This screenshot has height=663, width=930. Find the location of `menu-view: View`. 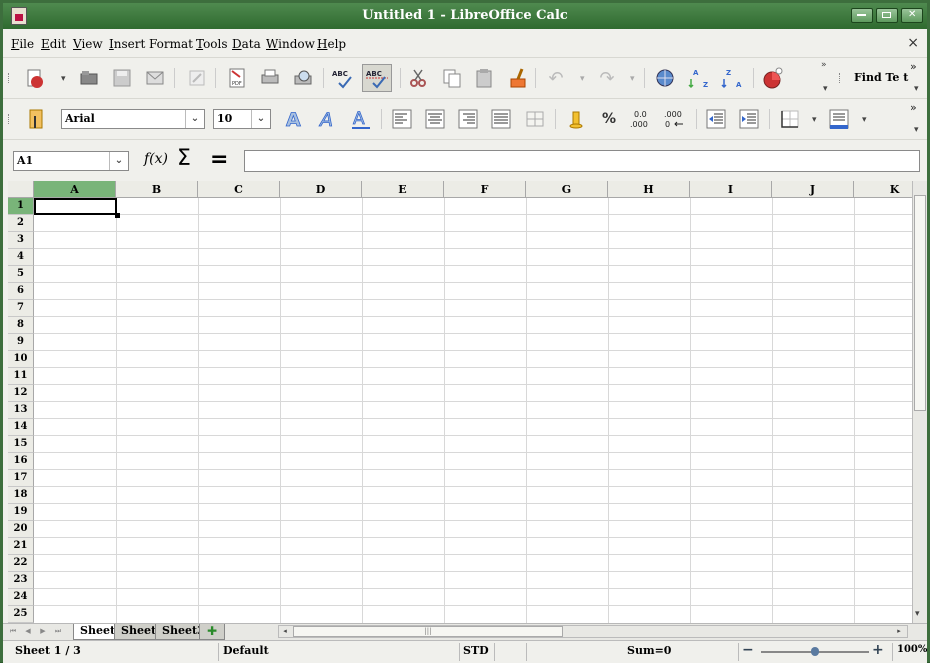

menu-view: View is located at coordinates (88, 44).